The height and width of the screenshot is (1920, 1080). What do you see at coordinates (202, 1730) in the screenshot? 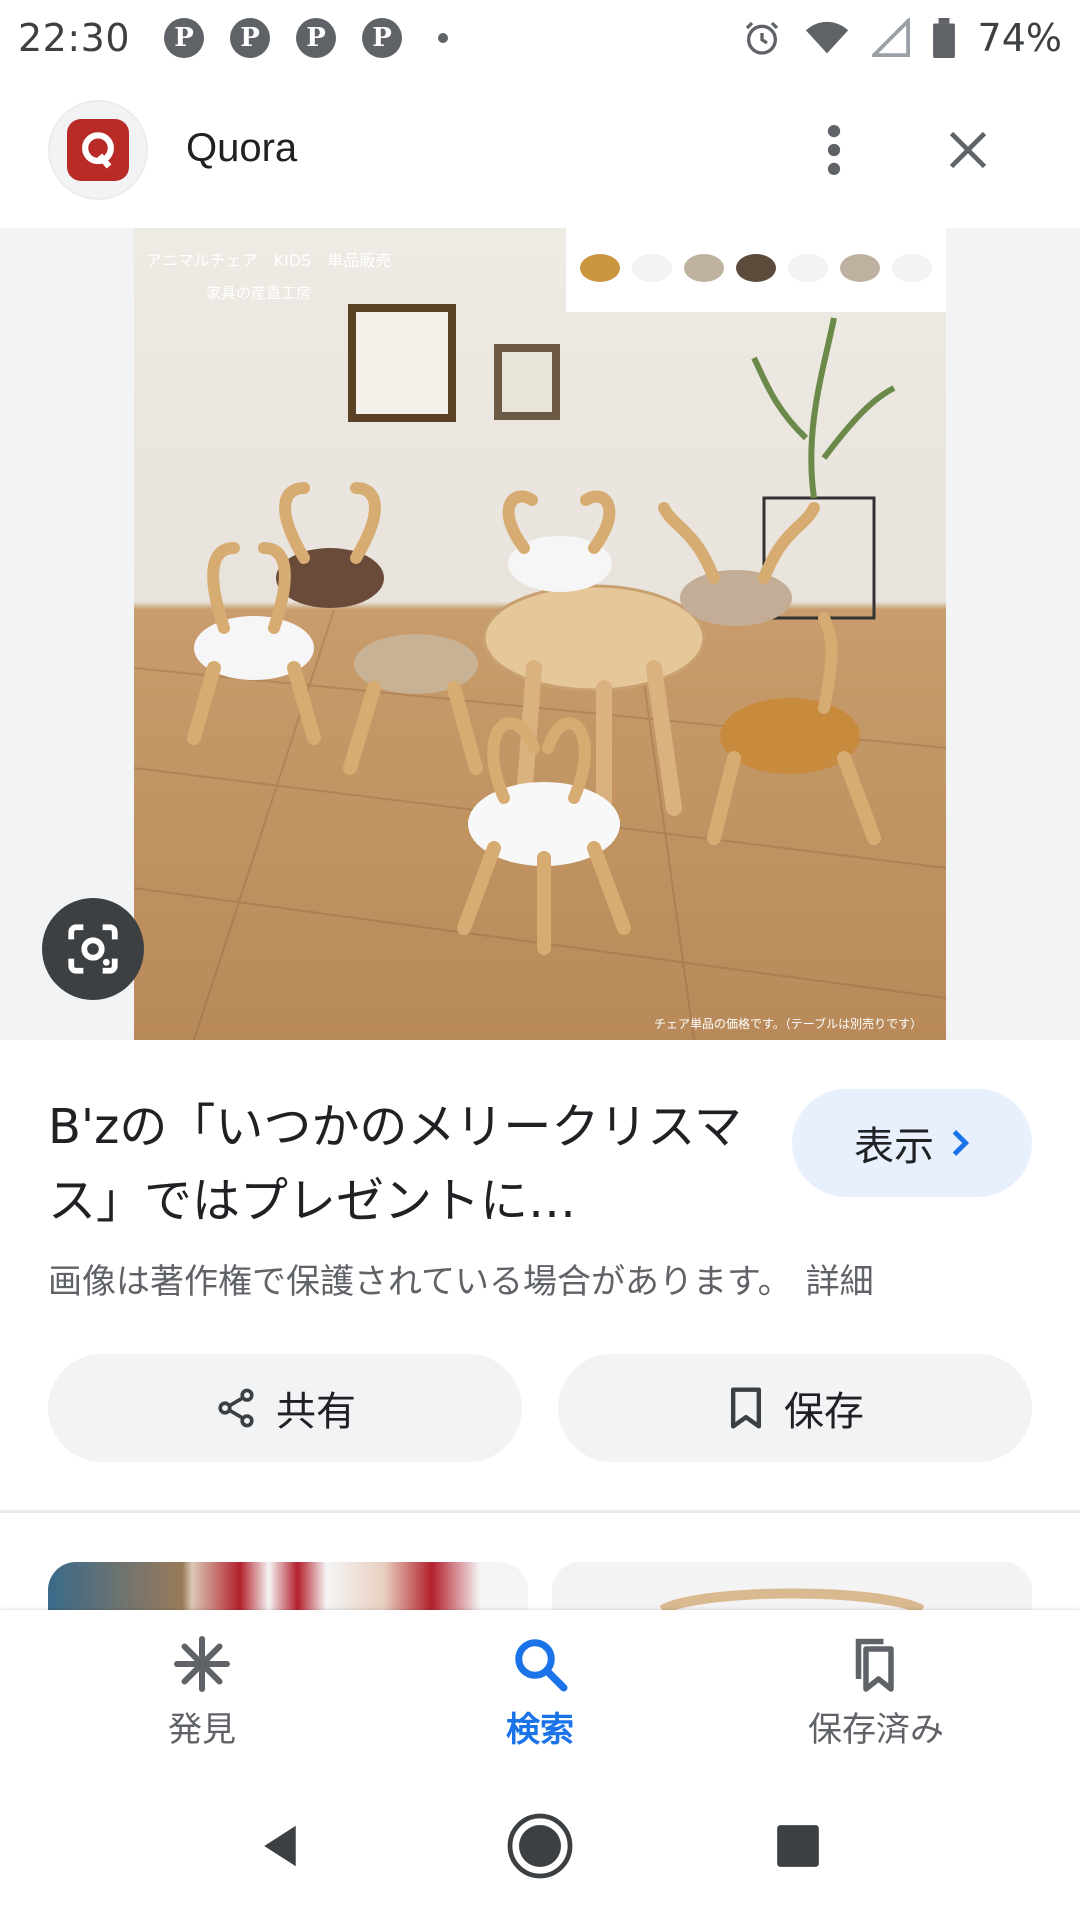
I see `nav-discover-label: 発見` at bounding box center [202, 1730].